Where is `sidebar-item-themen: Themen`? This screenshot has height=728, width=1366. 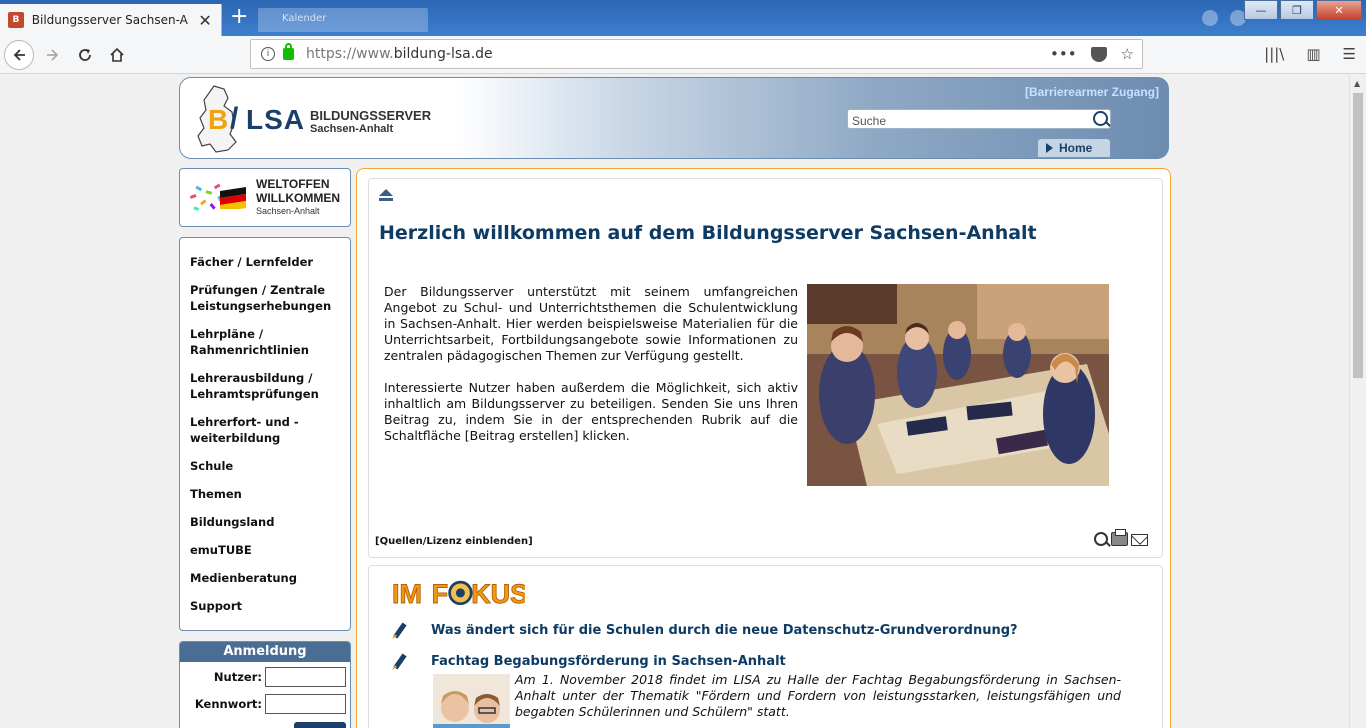 sidebar-item-themen: Themen is located at coordinates (265, 494).